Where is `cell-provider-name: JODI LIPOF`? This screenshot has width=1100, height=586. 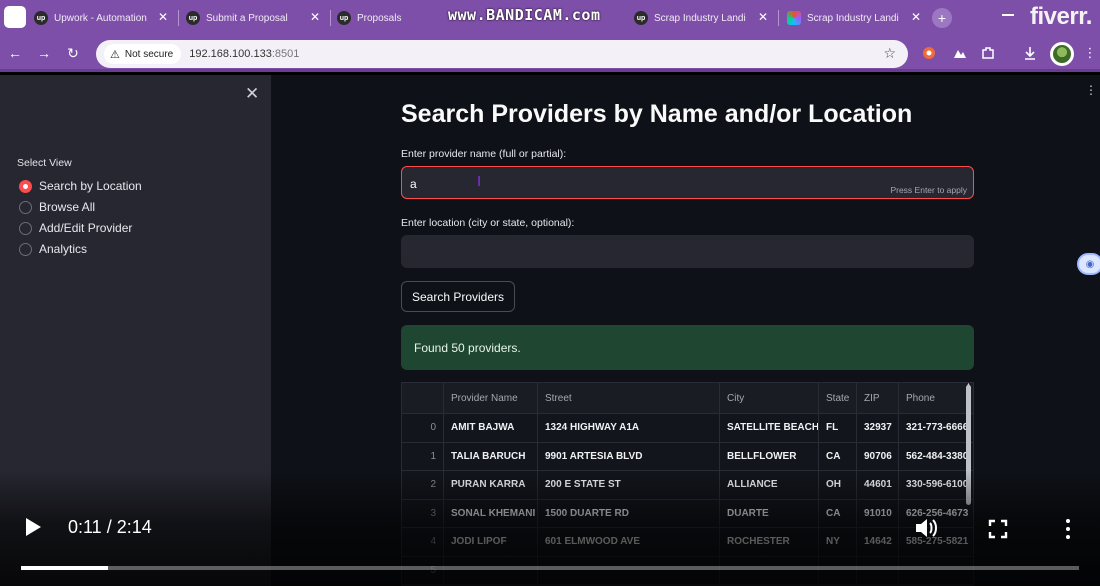 cell-provider-name: JODI LIPOF is located at coordinates (490, 542).